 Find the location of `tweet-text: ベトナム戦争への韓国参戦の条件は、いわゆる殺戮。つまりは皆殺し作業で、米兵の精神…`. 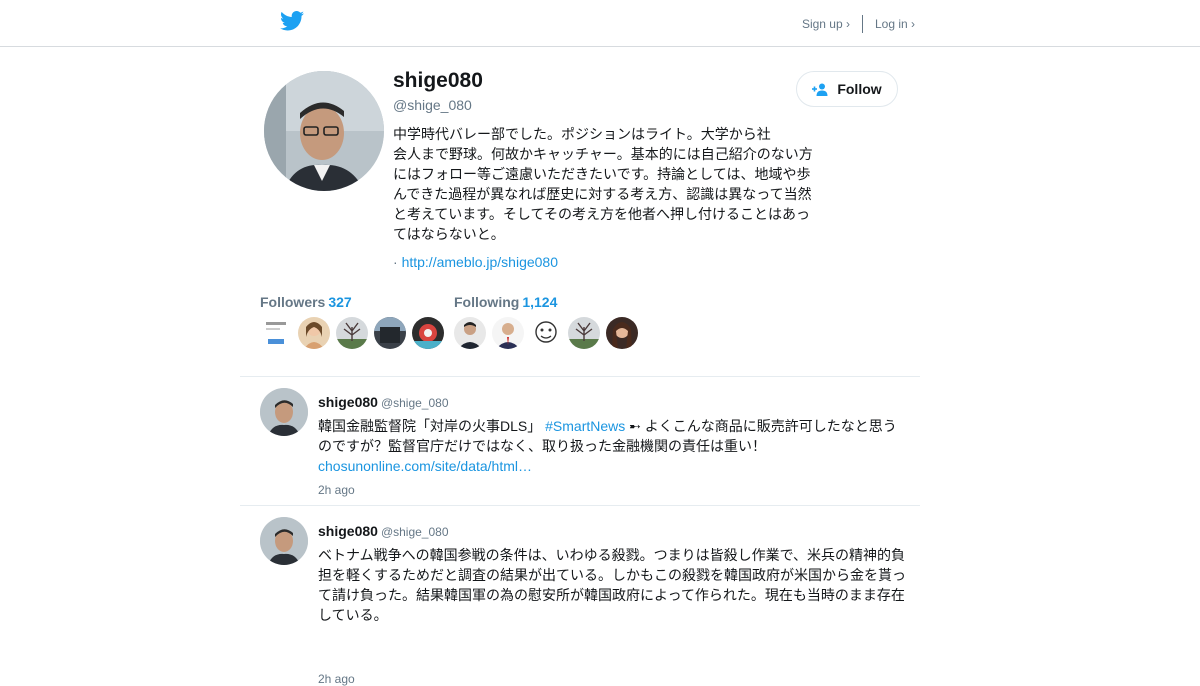

tweet-text: ベトナム戦争への韓国参戦の条件は、いわゆる殺戮。つまりは皆殺し作業で、米兵の精神… is located at coordinates (612, 585).